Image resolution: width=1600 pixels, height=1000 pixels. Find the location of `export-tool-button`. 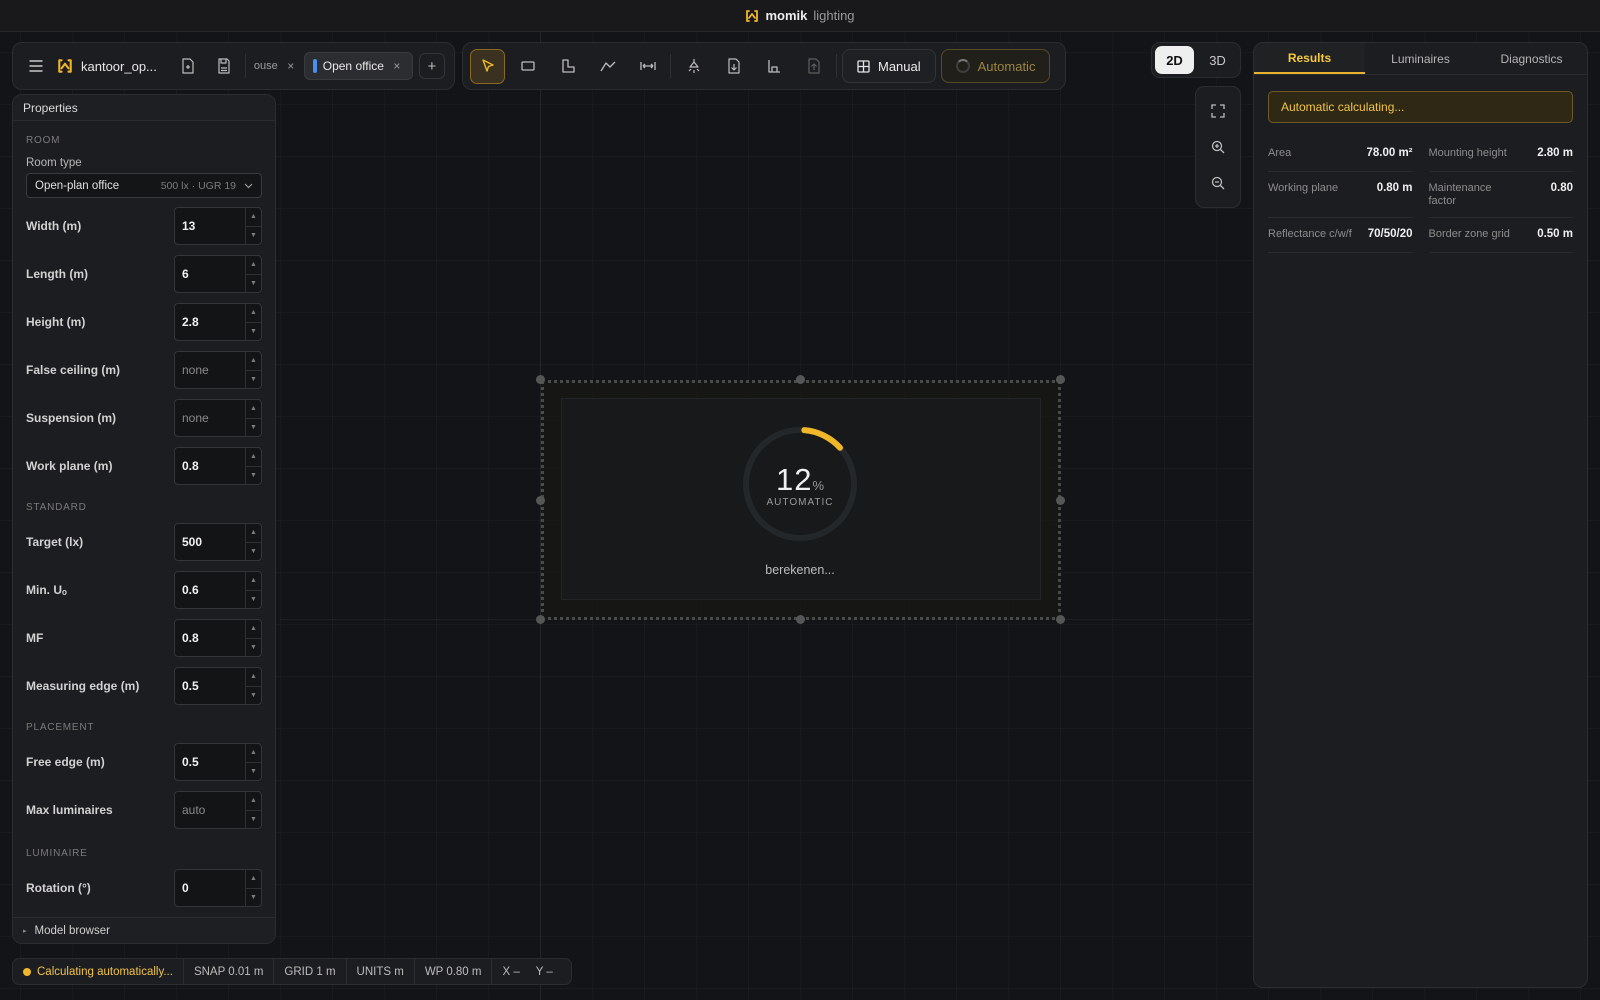

export-tool-button is located at coordinates (813, 66).